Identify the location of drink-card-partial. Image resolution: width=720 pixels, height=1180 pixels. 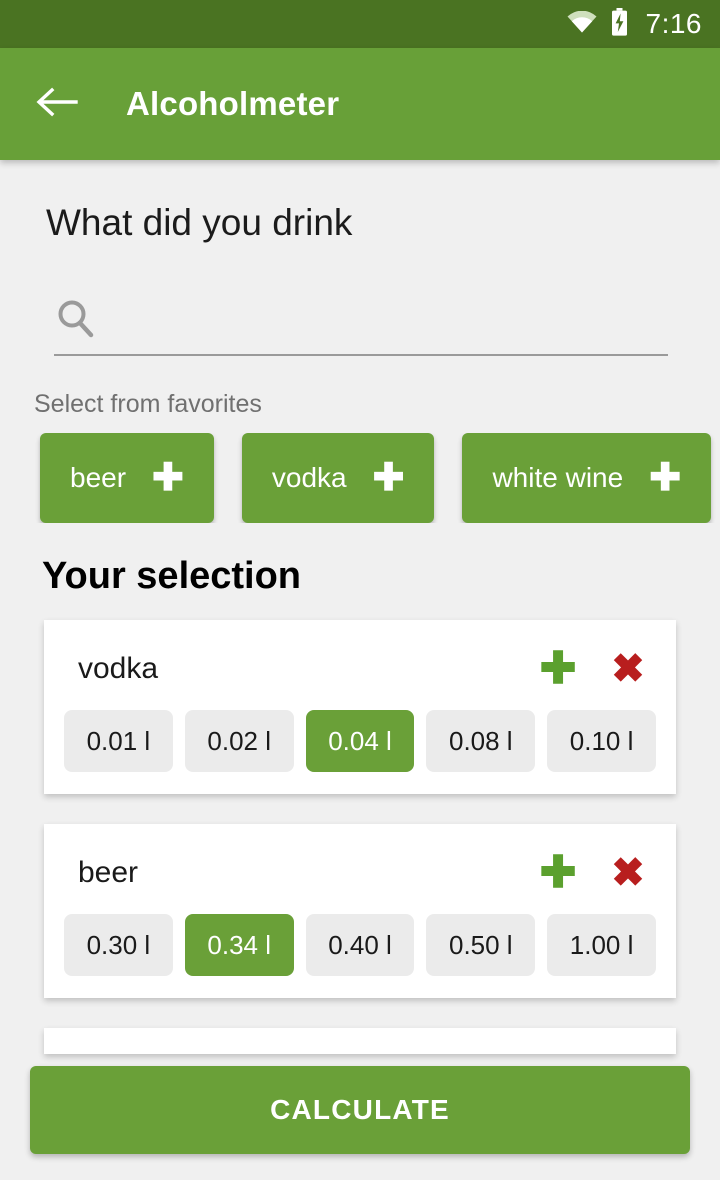
(360, 1041).